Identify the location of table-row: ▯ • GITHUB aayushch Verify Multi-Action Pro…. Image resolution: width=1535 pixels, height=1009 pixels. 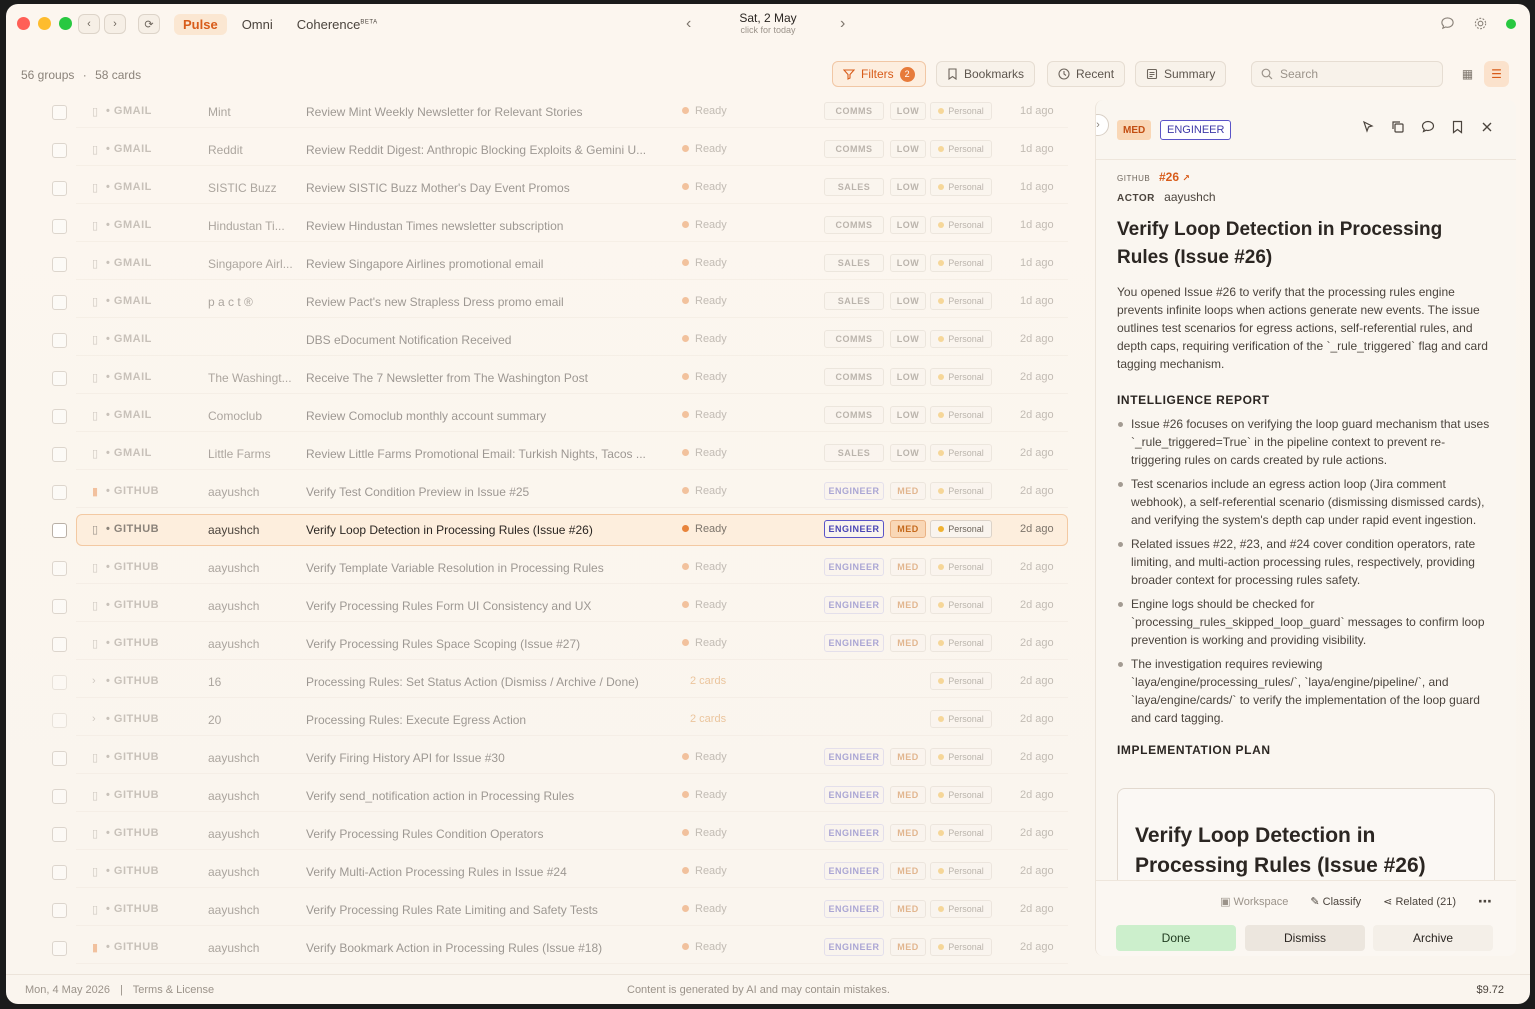
(545, 872).